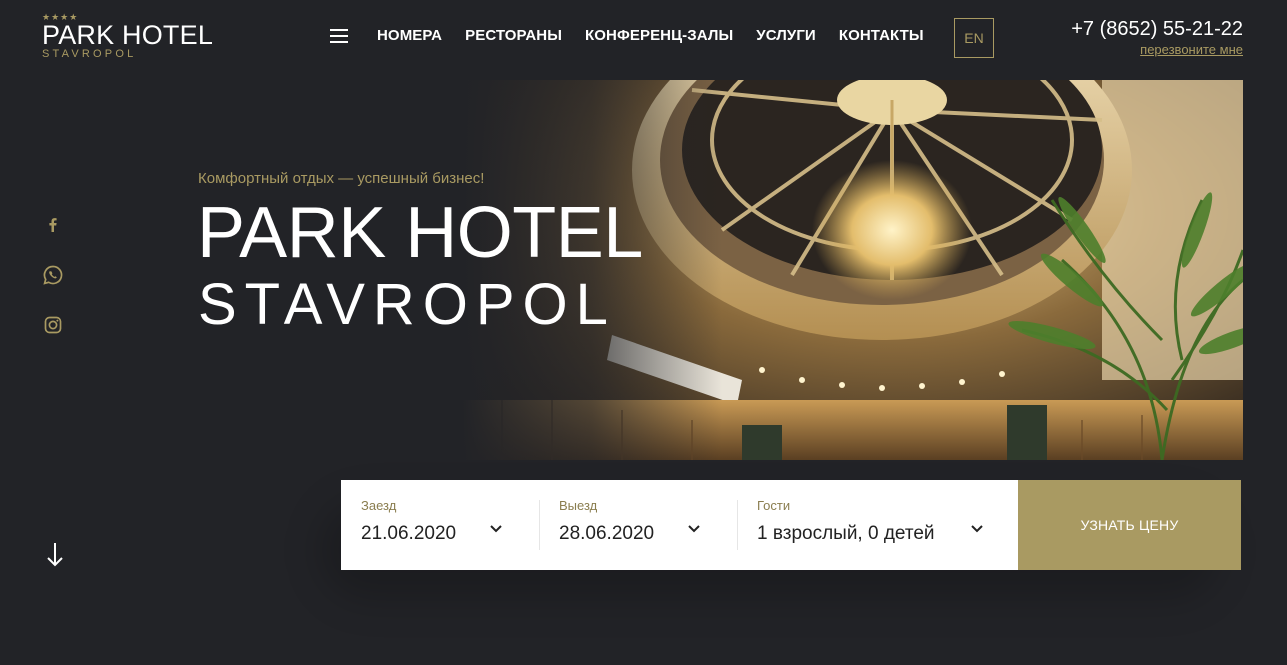  I want to click on checkout-date-field: Выезд 28.06.2020, so click(638, 525).